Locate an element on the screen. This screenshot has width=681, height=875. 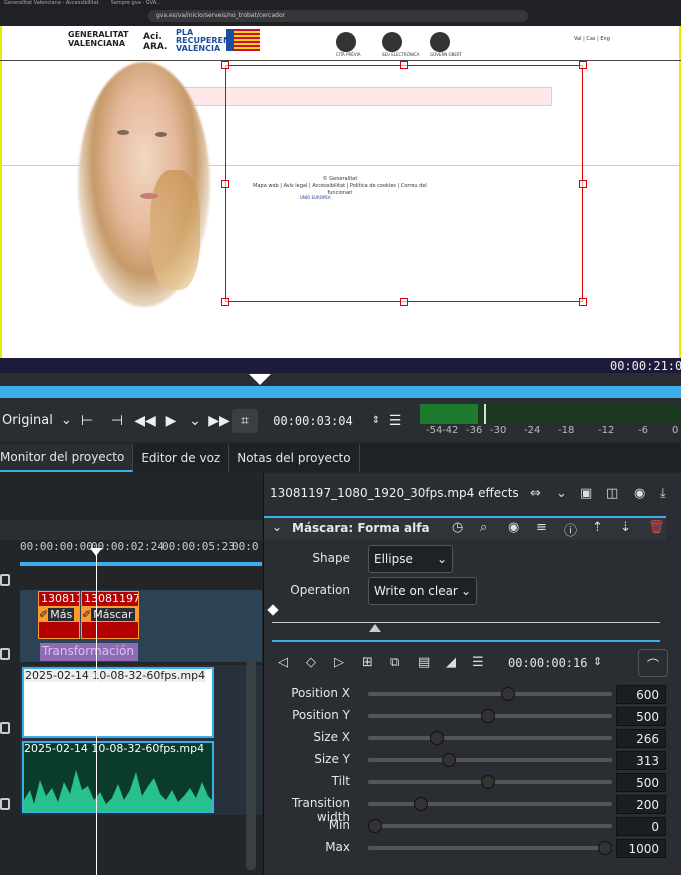
keyframe-timeline is located at coordinates (466, 624).